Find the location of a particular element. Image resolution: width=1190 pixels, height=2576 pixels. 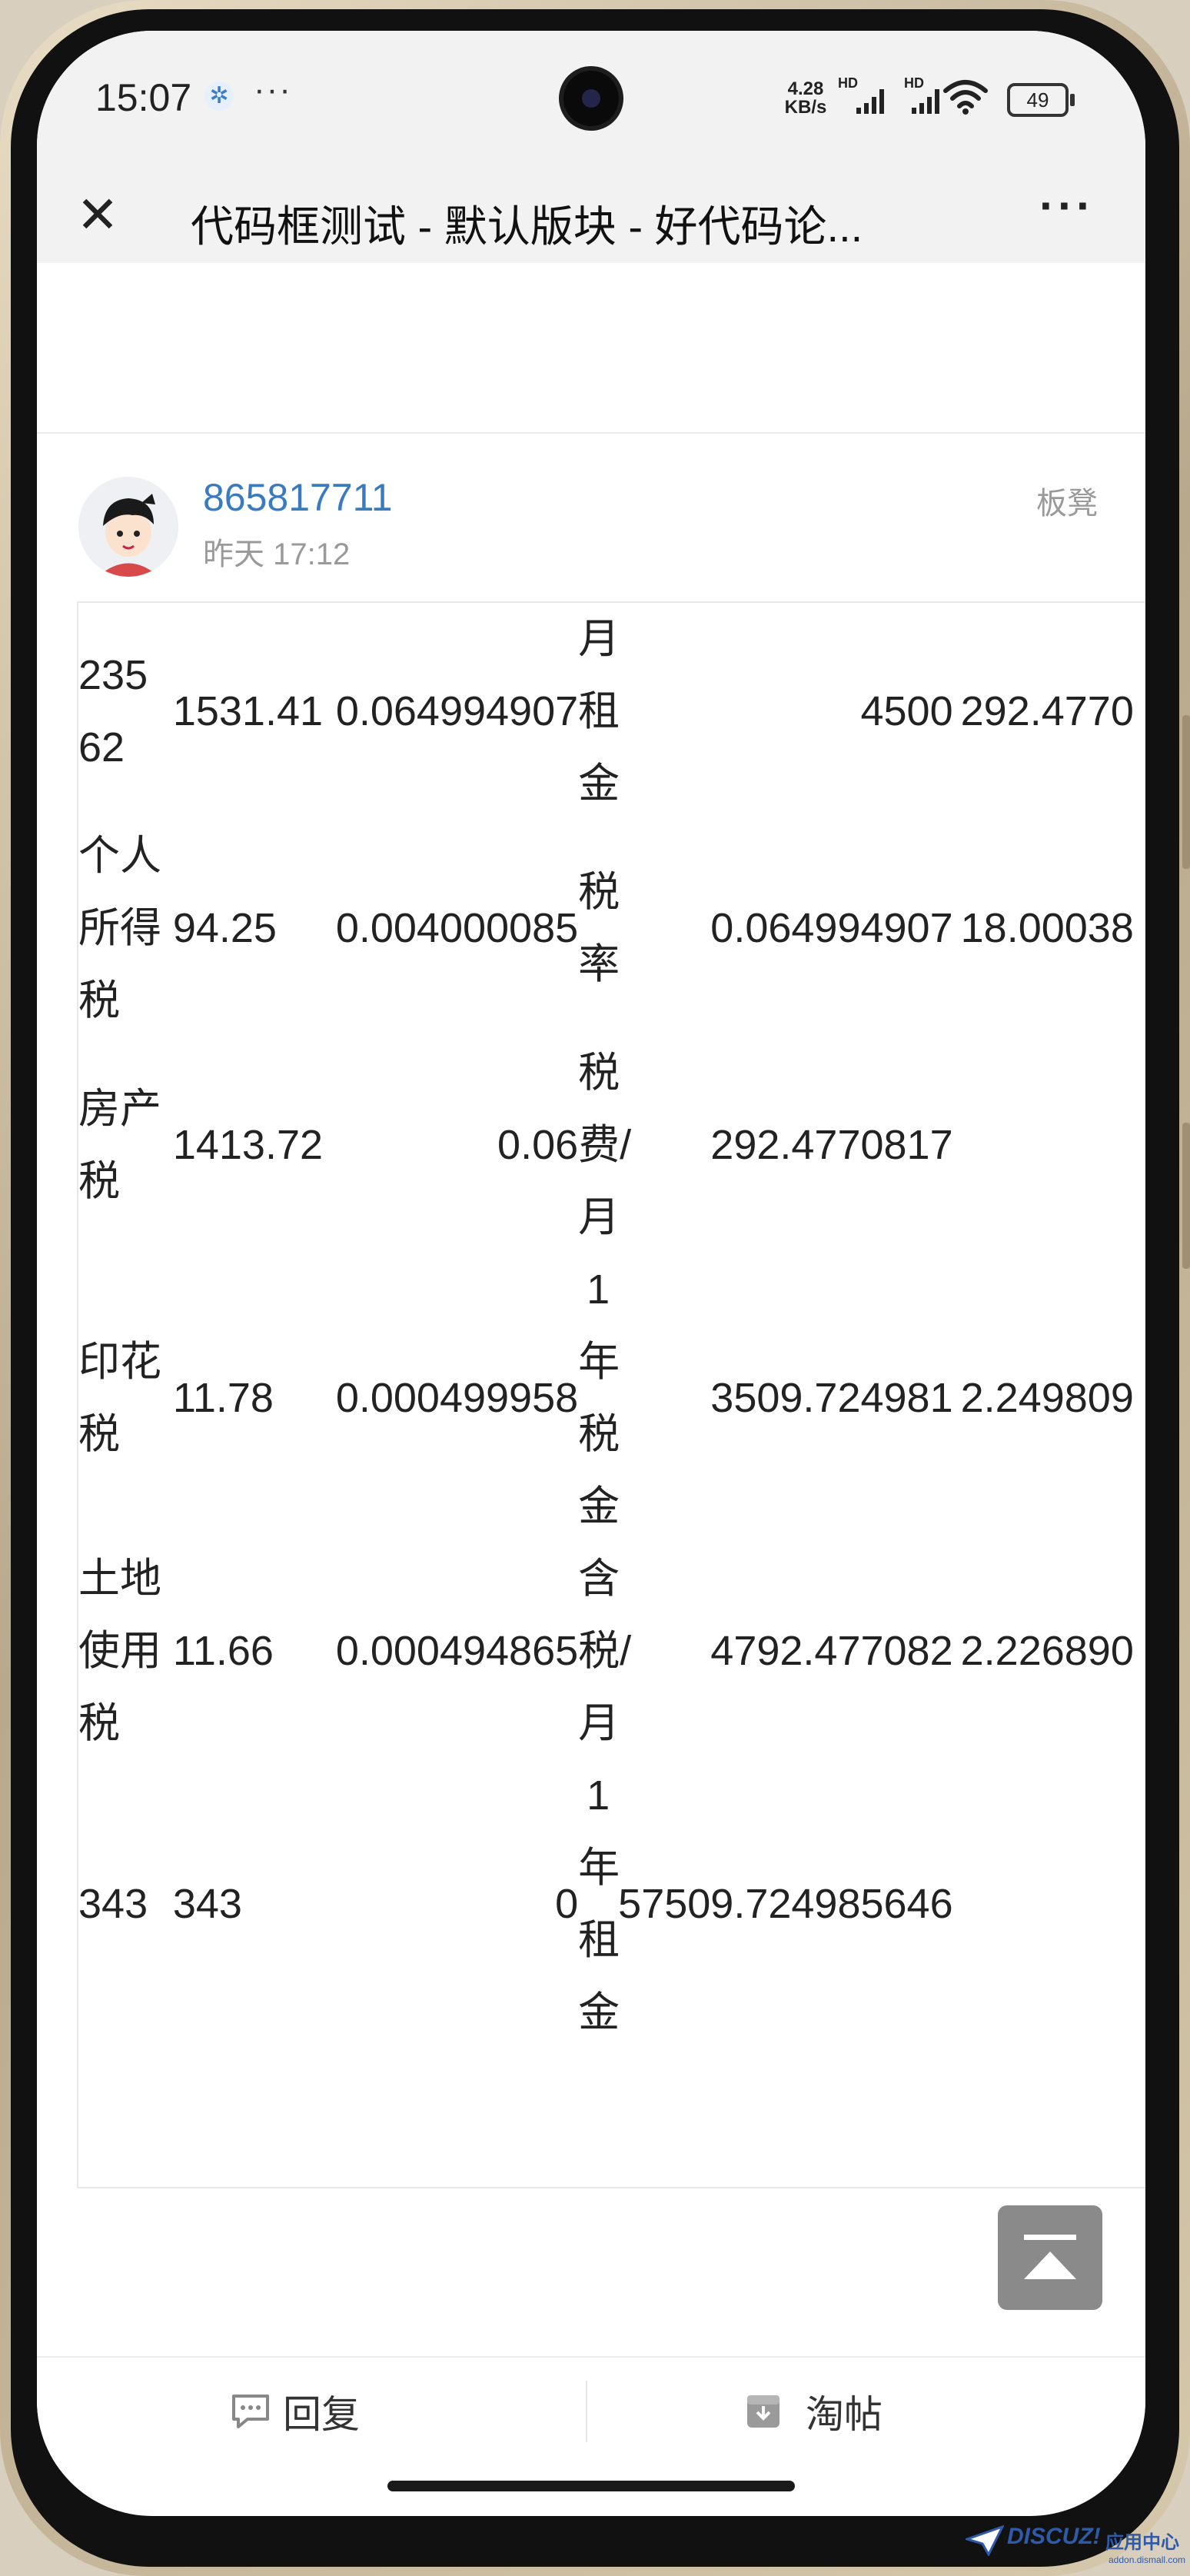

table-cell: 印花税 is located at coordinates (125, 1398).